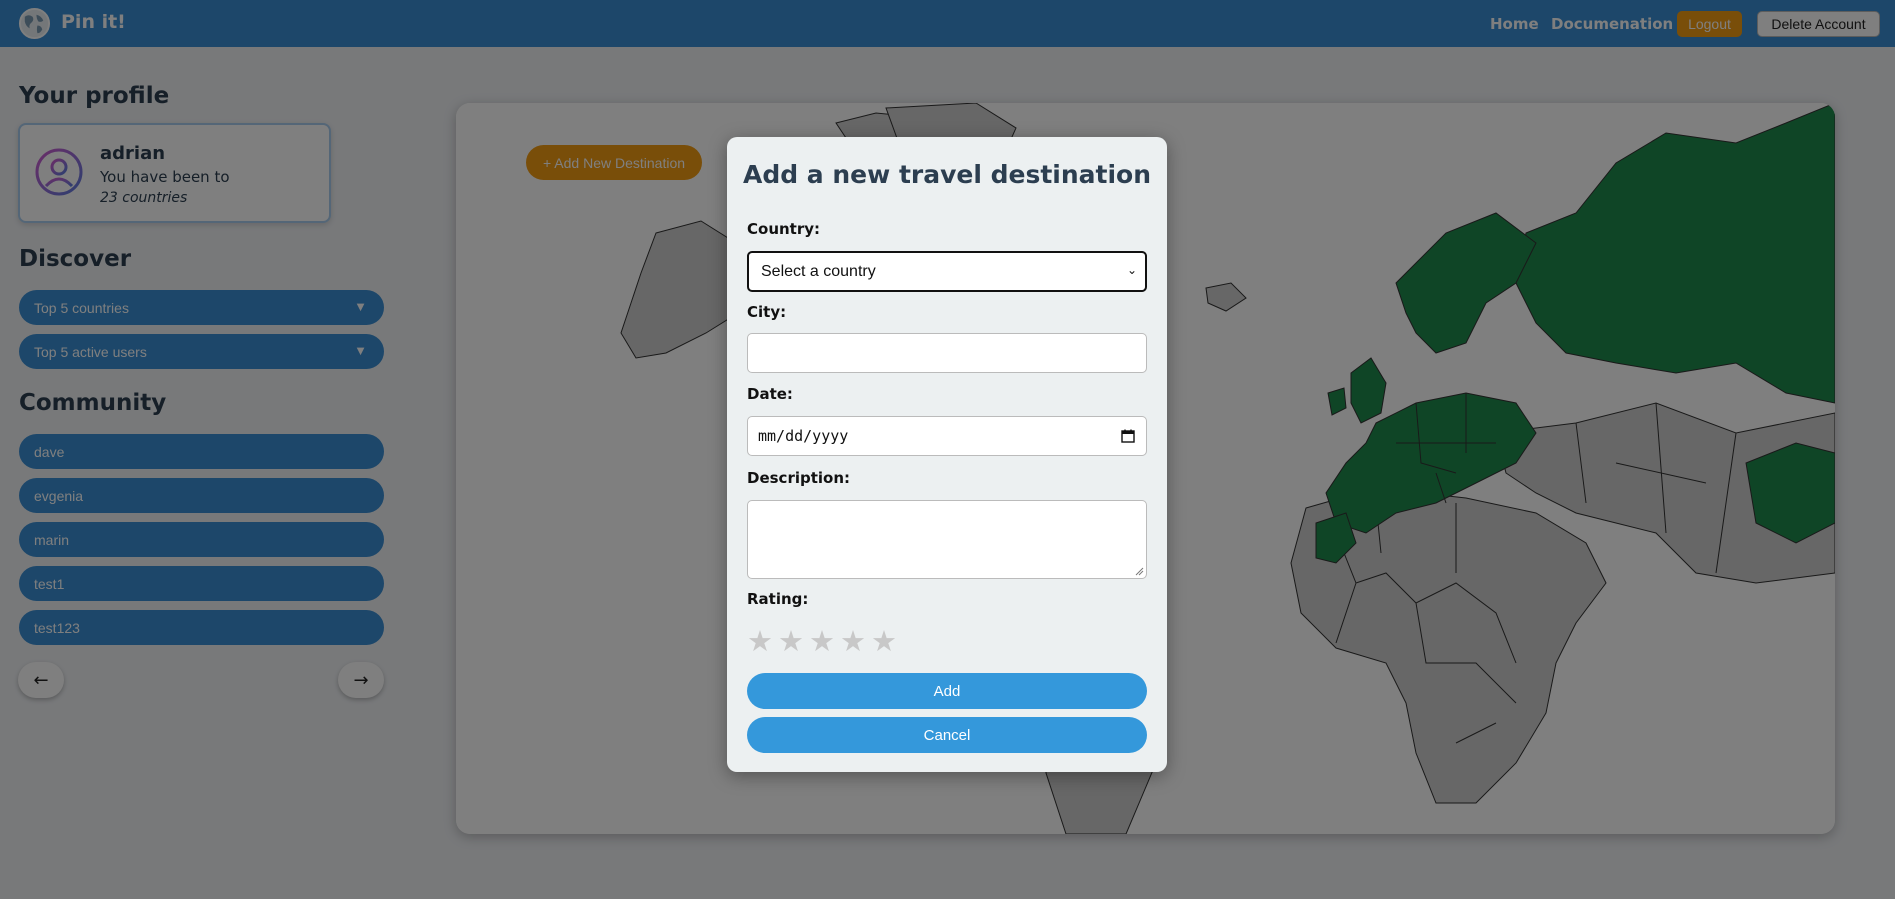 This screenshot has height=899, width=1895. I want to click on calendar-icon, so click(1128, 436).